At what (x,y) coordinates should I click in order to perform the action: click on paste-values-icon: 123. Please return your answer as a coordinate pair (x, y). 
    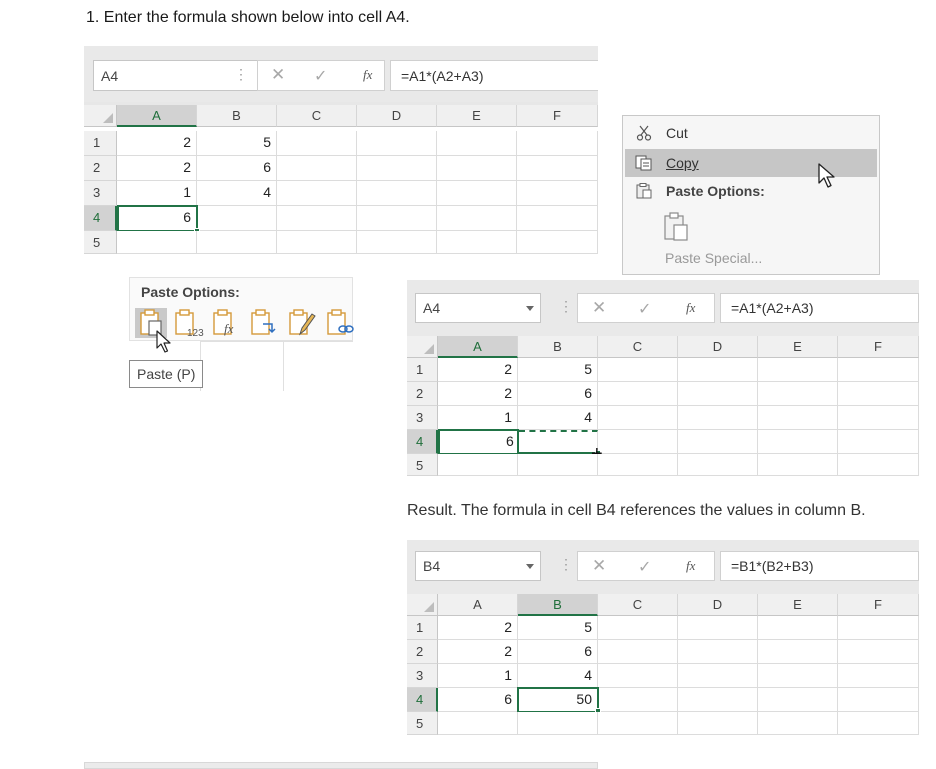
    Looking at the image, I should click on (188, 323).